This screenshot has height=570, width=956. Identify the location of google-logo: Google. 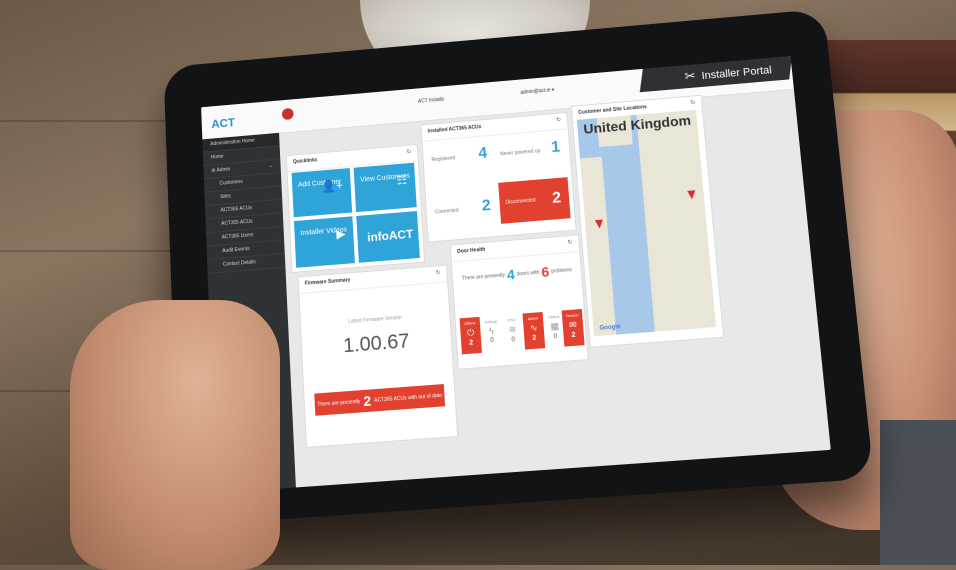
(610, 328).